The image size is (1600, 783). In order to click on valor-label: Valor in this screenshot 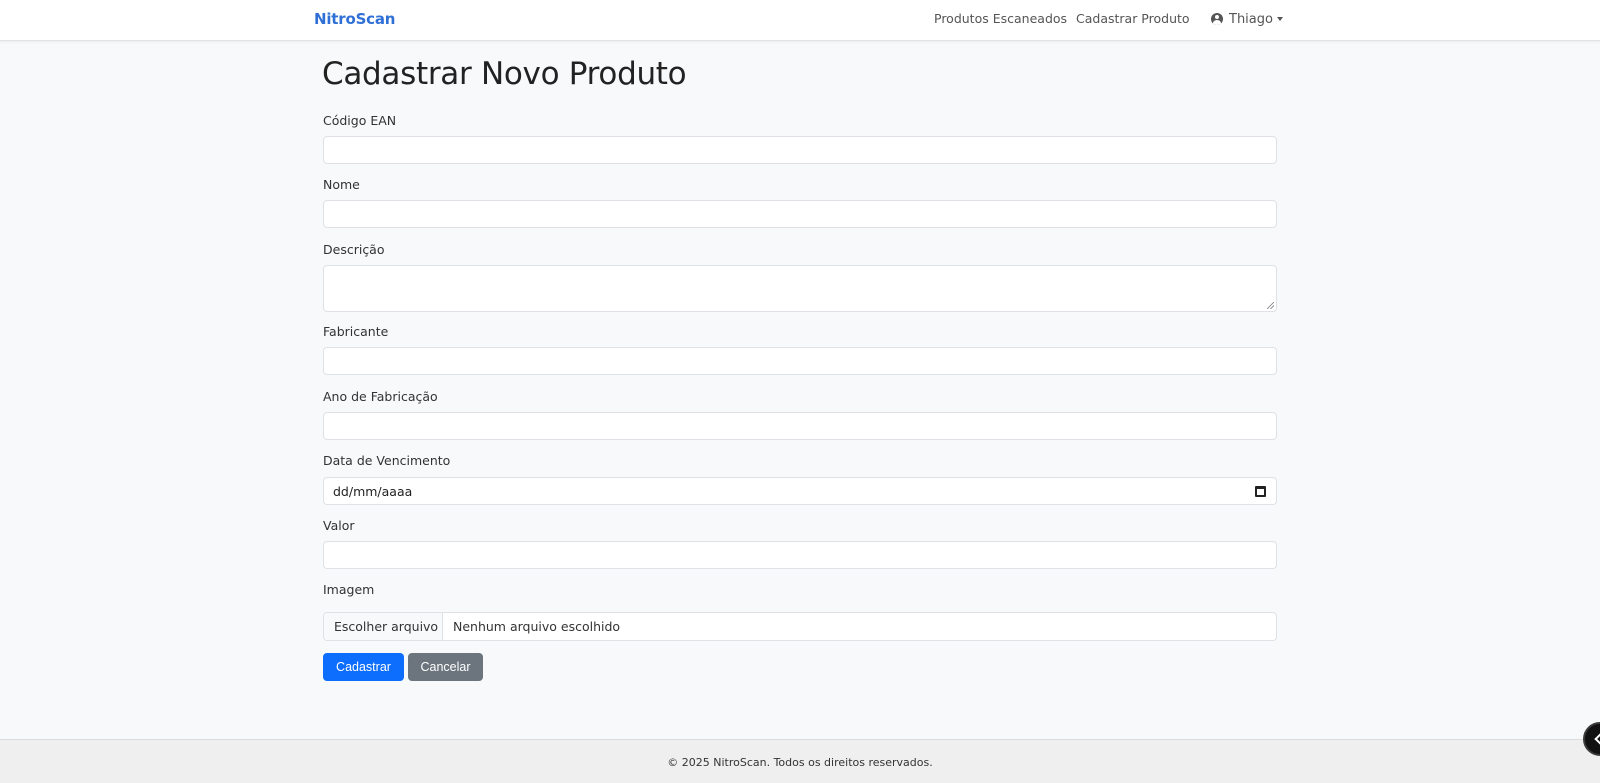, I will do `click(339, 525)`.